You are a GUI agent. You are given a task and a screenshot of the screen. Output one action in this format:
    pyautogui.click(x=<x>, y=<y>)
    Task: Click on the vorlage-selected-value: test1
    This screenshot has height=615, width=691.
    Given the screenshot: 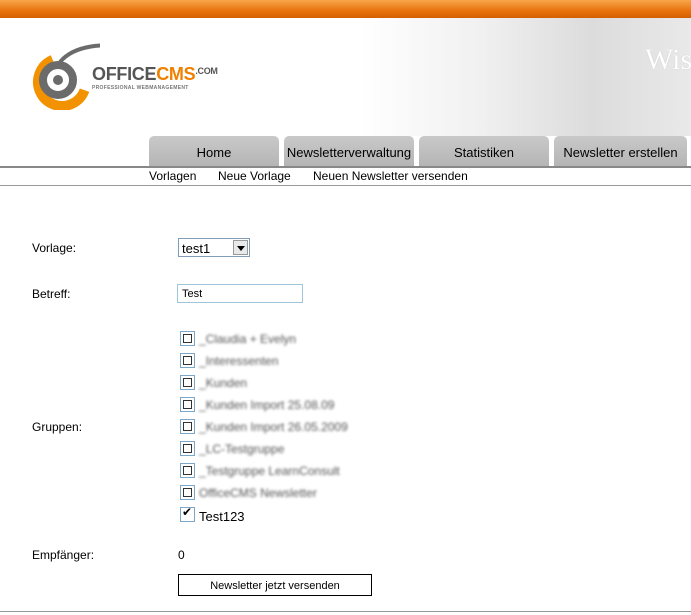 What is the action you would take?
    pyautogui.click(x=196, y=248)
    